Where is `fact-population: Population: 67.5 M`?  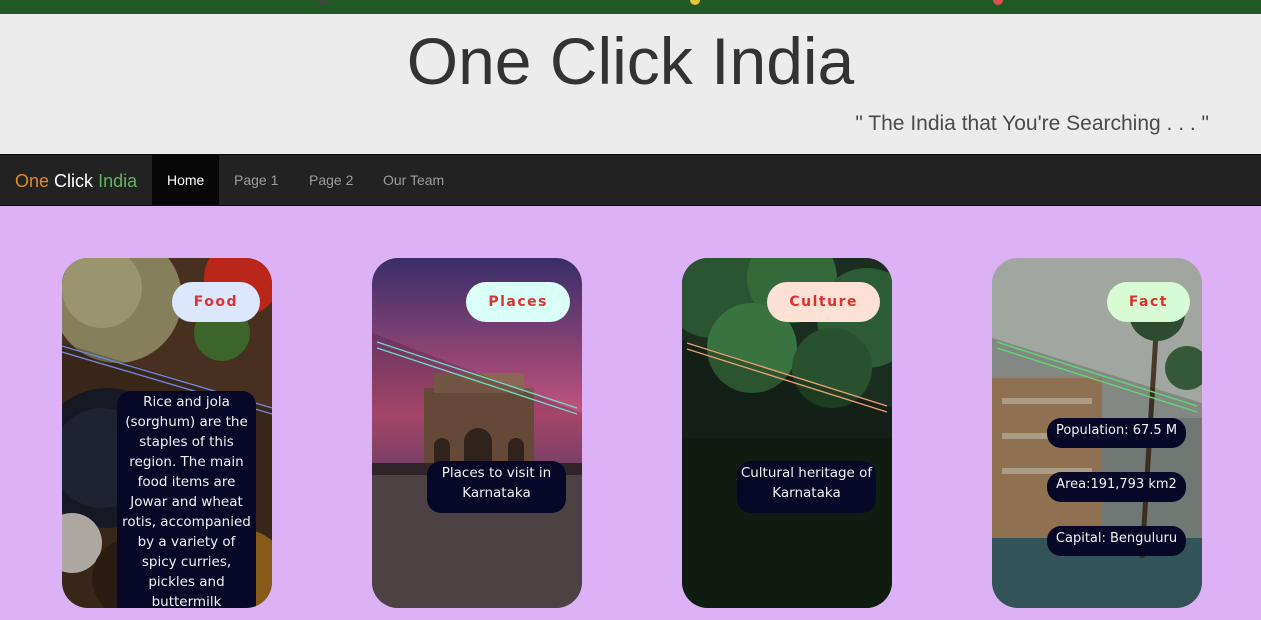
fact-population: Population: 67.5 M is located at coordinates (1116, 433).